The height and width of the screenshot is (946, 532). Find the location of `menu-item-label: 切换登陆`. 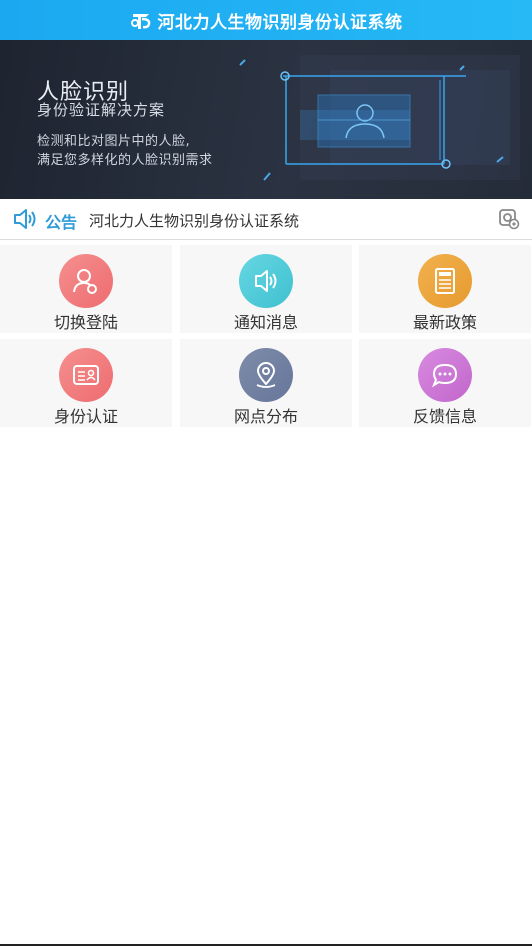

menu-item-label: 切换登陆 is located at coordinates (85, 322).